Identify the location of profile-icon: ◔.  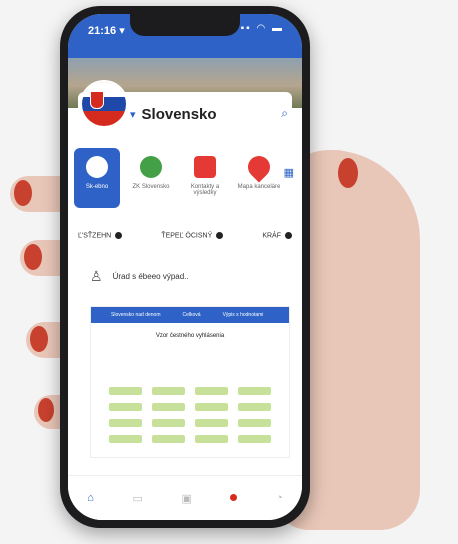
(279, 498).